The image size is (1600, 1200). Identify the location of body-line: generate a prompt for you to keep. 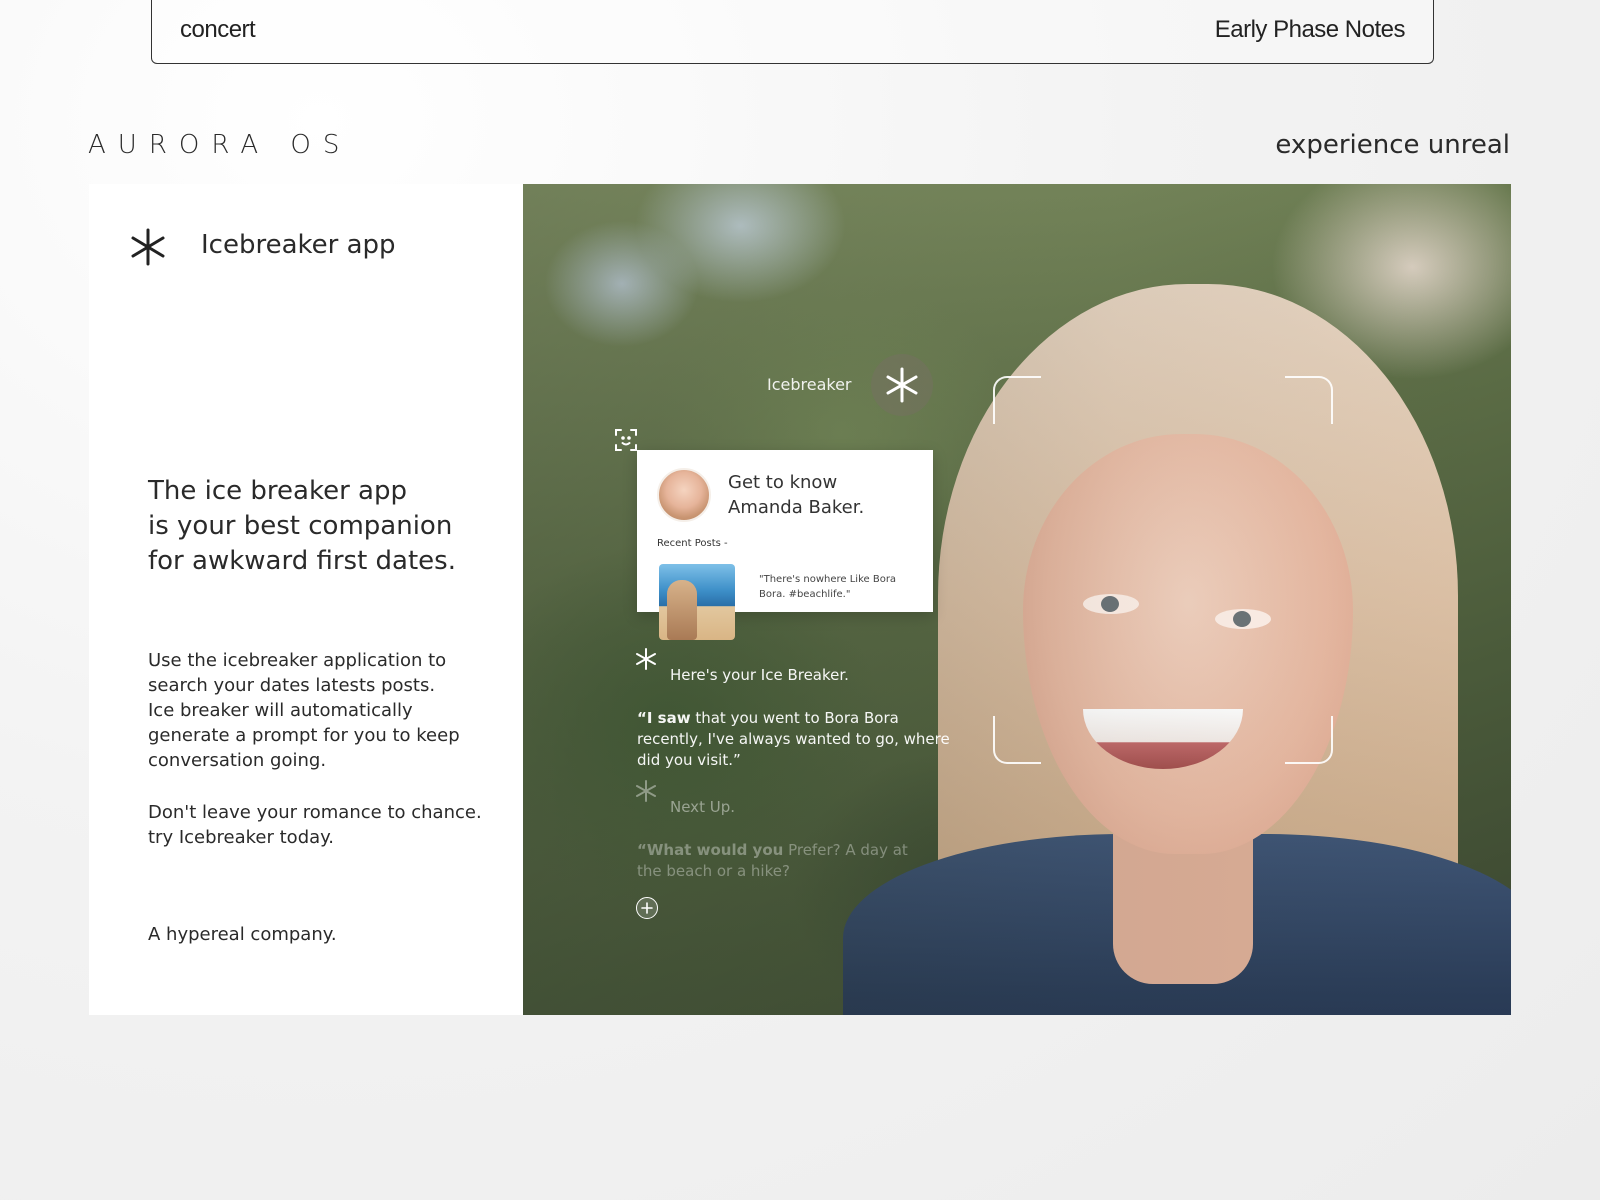
(304, 735).